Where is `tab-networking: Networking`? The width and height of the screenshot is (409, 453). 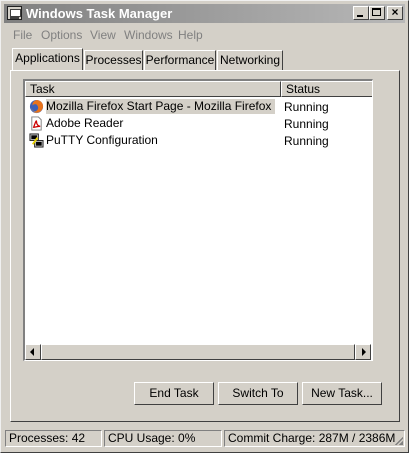 tab-networking: Networking is located at coordinates (250, 60).